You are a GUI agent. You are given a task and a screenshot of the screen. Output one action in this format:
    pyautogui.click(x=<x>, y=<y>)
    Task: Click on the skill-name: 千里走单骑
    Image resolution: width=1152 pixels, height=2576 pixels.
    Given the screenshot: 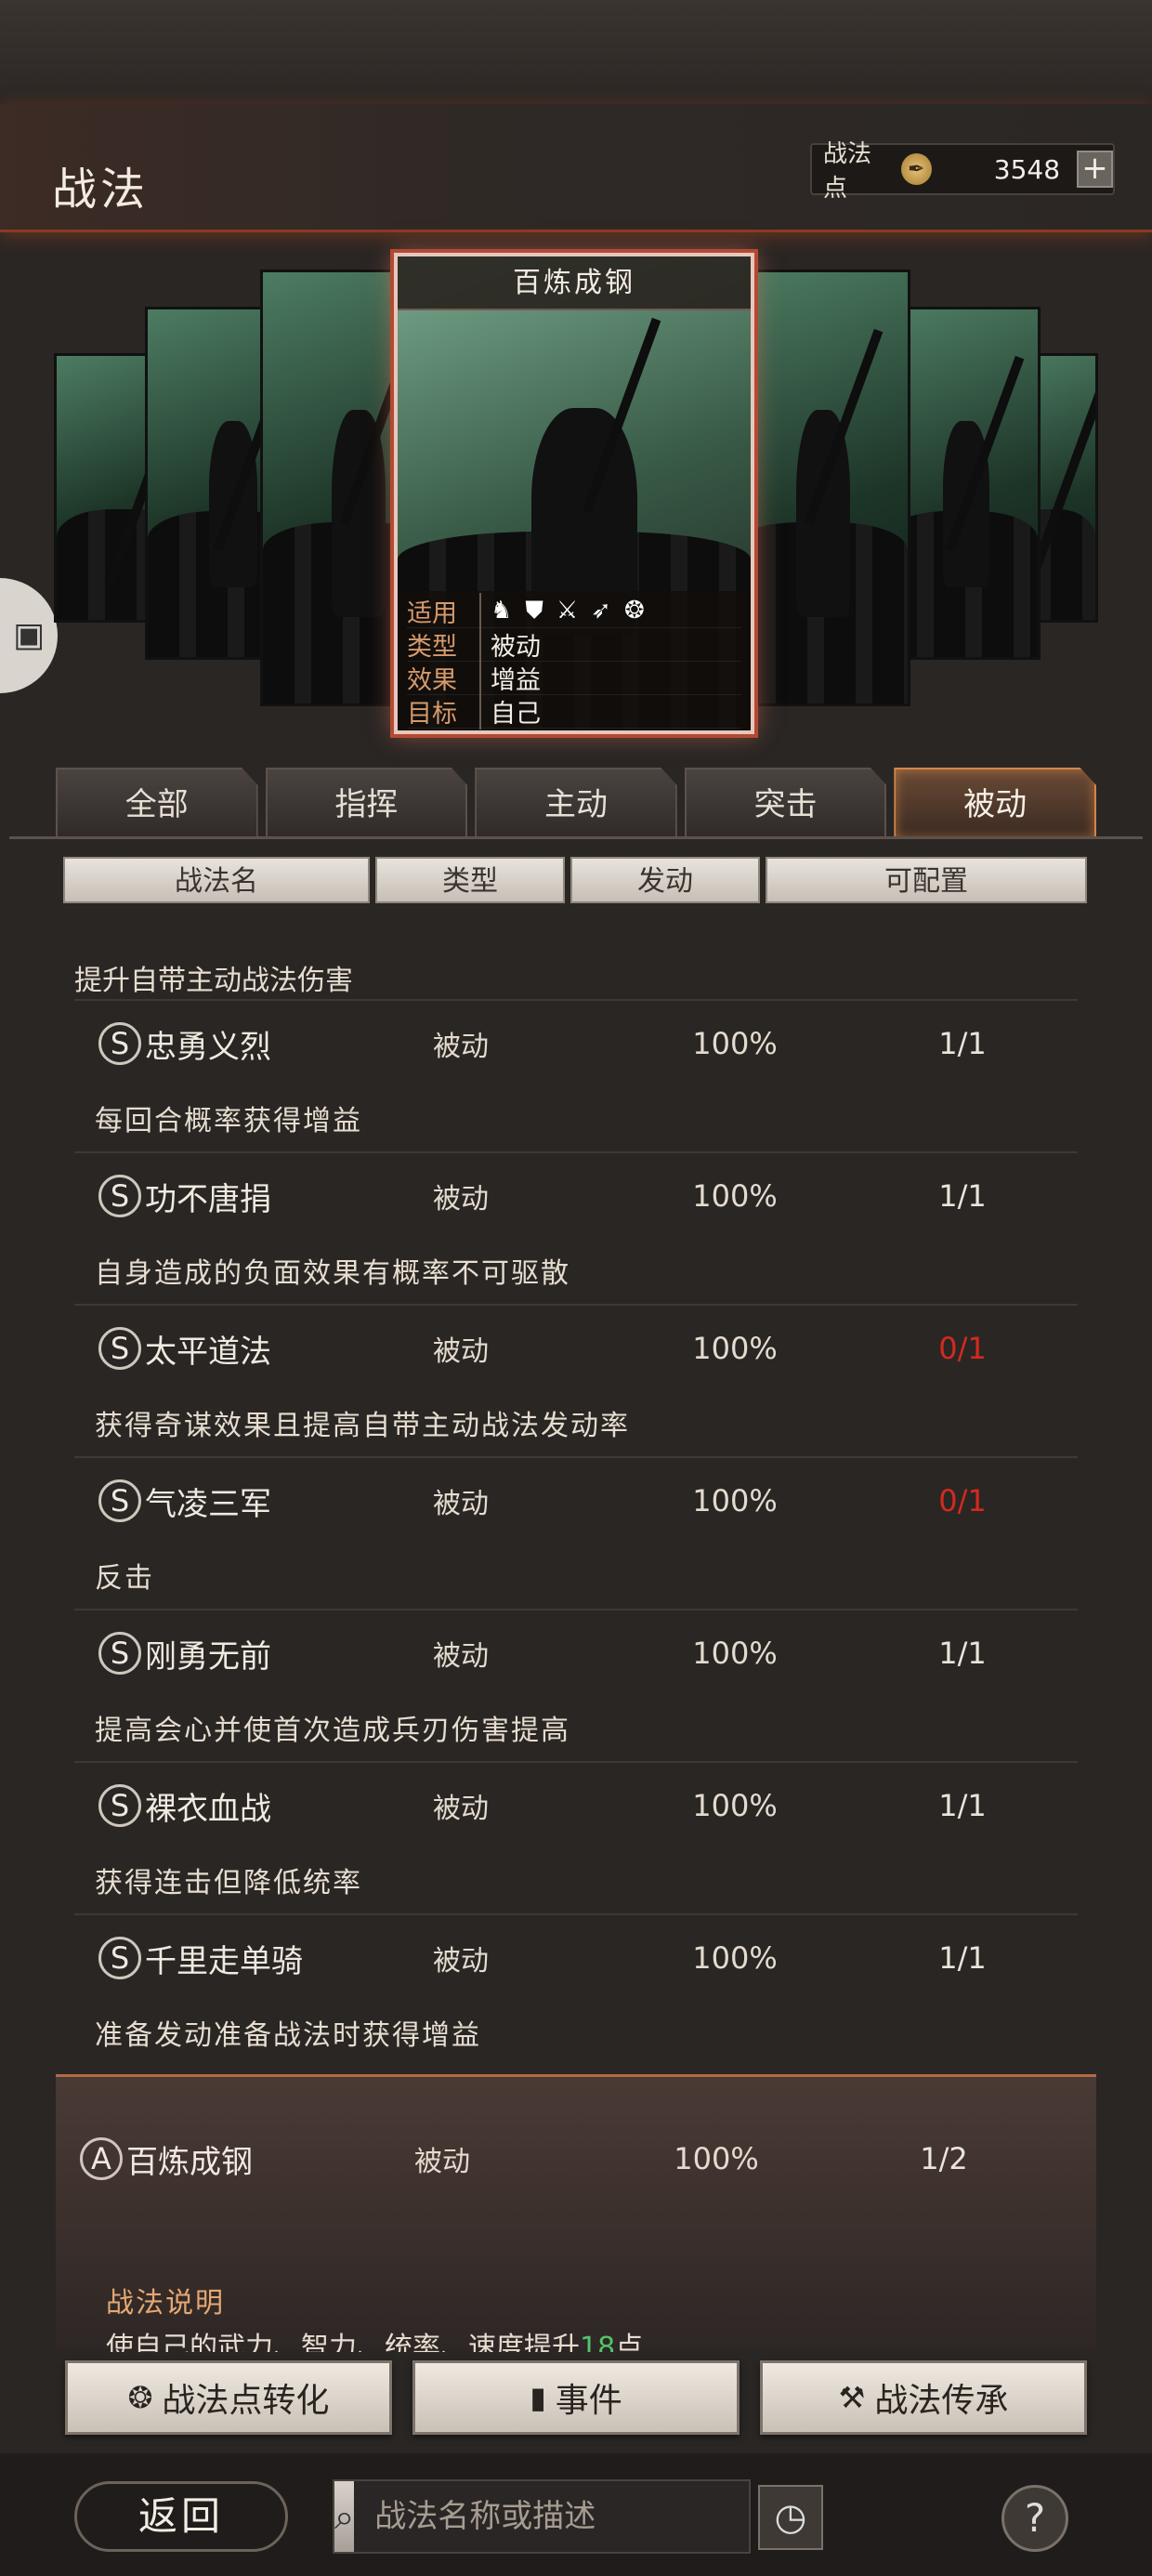 What is the action you would take?
    pyautogui.click(x=224, y=1961)
    